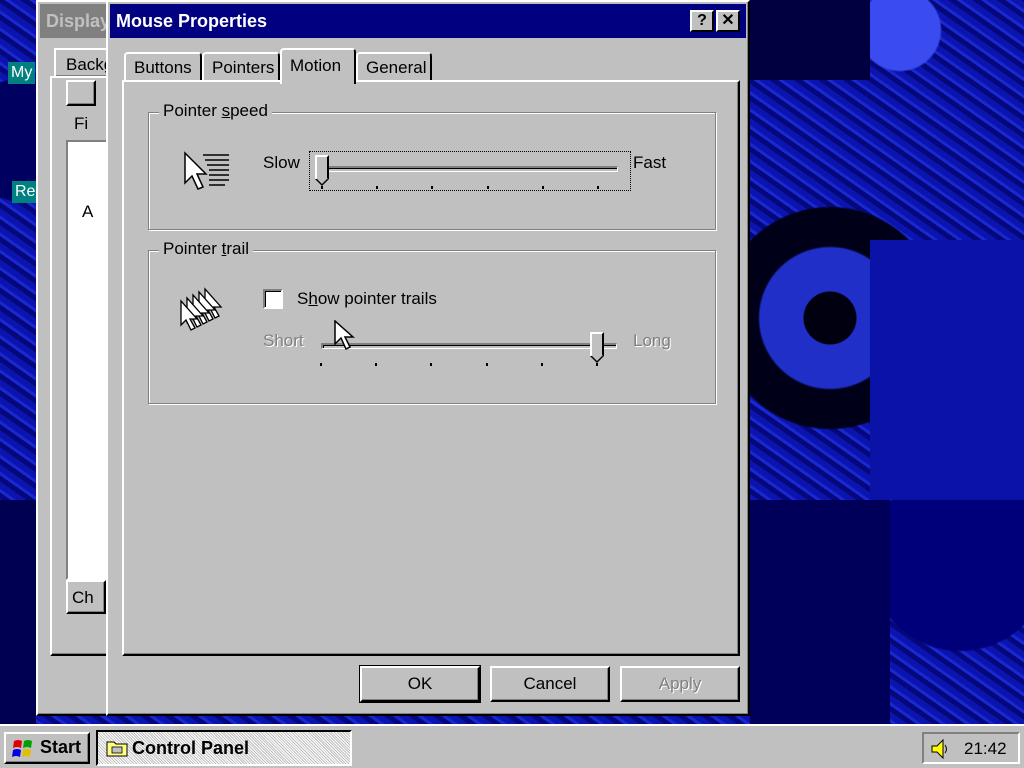  What do you see at coordinates (22, 748) in the screenshot?
I see `windows-logo-icon` at bounding box center [22, 748].